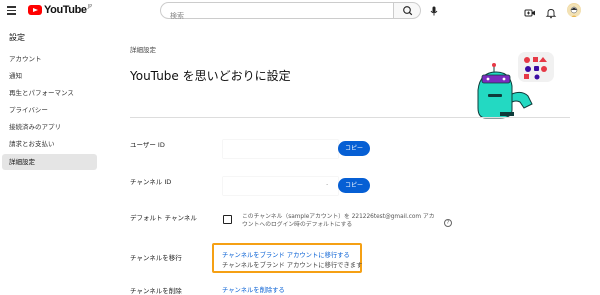  I want to click on section-divider, so click(350, 117).